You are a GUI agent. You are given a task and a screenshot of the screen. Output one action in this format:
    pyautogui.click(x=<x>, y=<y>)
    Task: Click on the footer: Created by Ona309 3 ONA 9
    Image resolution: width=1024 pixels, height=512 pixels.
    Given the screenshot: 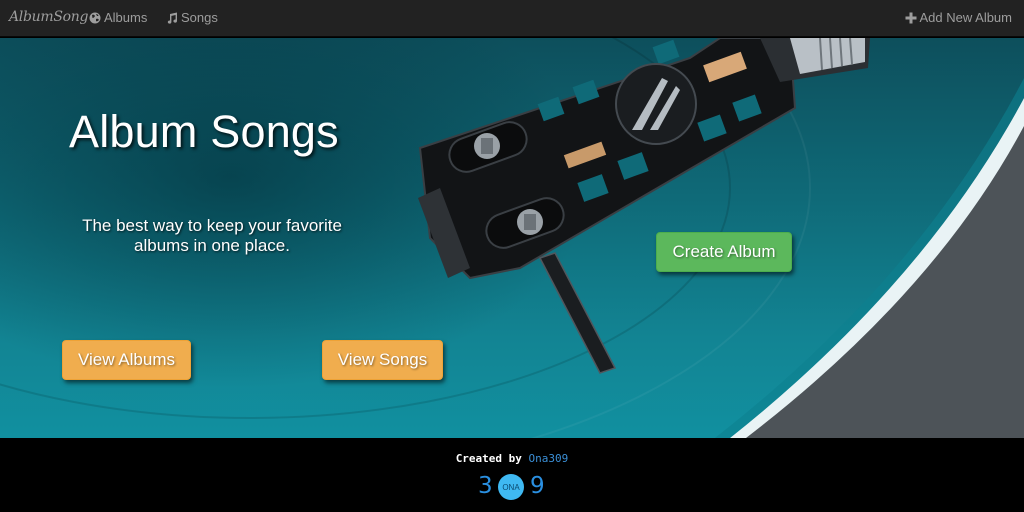 What is the action you would take?
    pyautogui.click(x=512, y=475)
    